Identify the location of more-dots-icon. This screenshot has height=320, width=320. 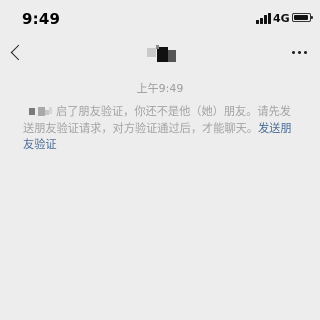
(293, 52).